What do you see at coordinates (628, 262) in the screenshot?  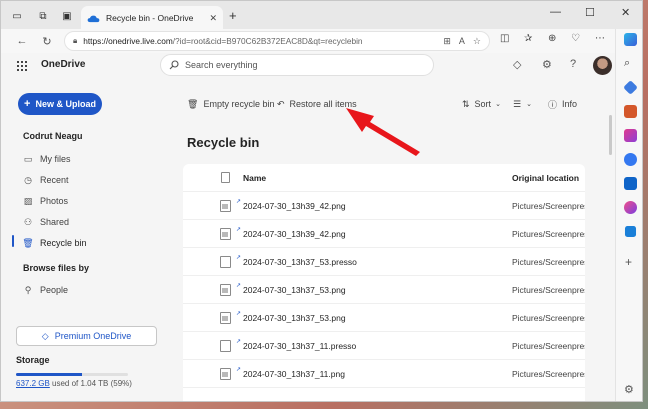 I see `add-sidebar-app-icon: +` at bounding box center [628, 262].